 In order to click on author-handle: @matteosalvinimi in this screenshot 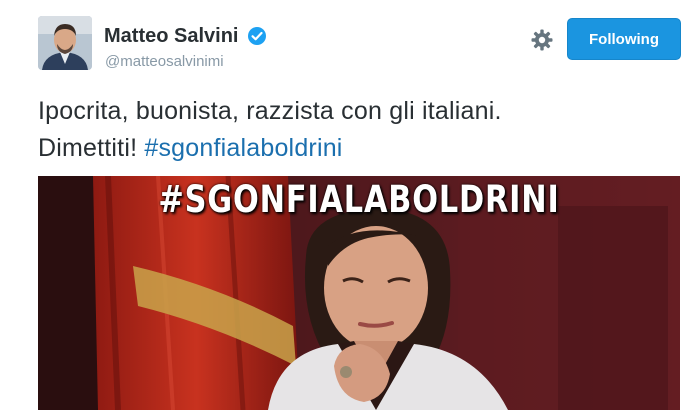, I will do `click(164, 61)`.